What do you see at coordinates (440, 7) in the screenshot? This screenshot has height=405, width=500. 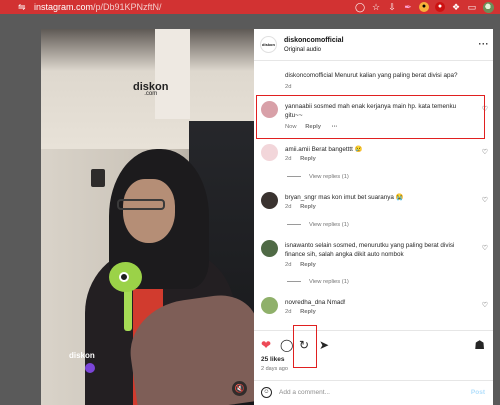 I see `extension-red-icon: ●` at bounding box center [440, 7].